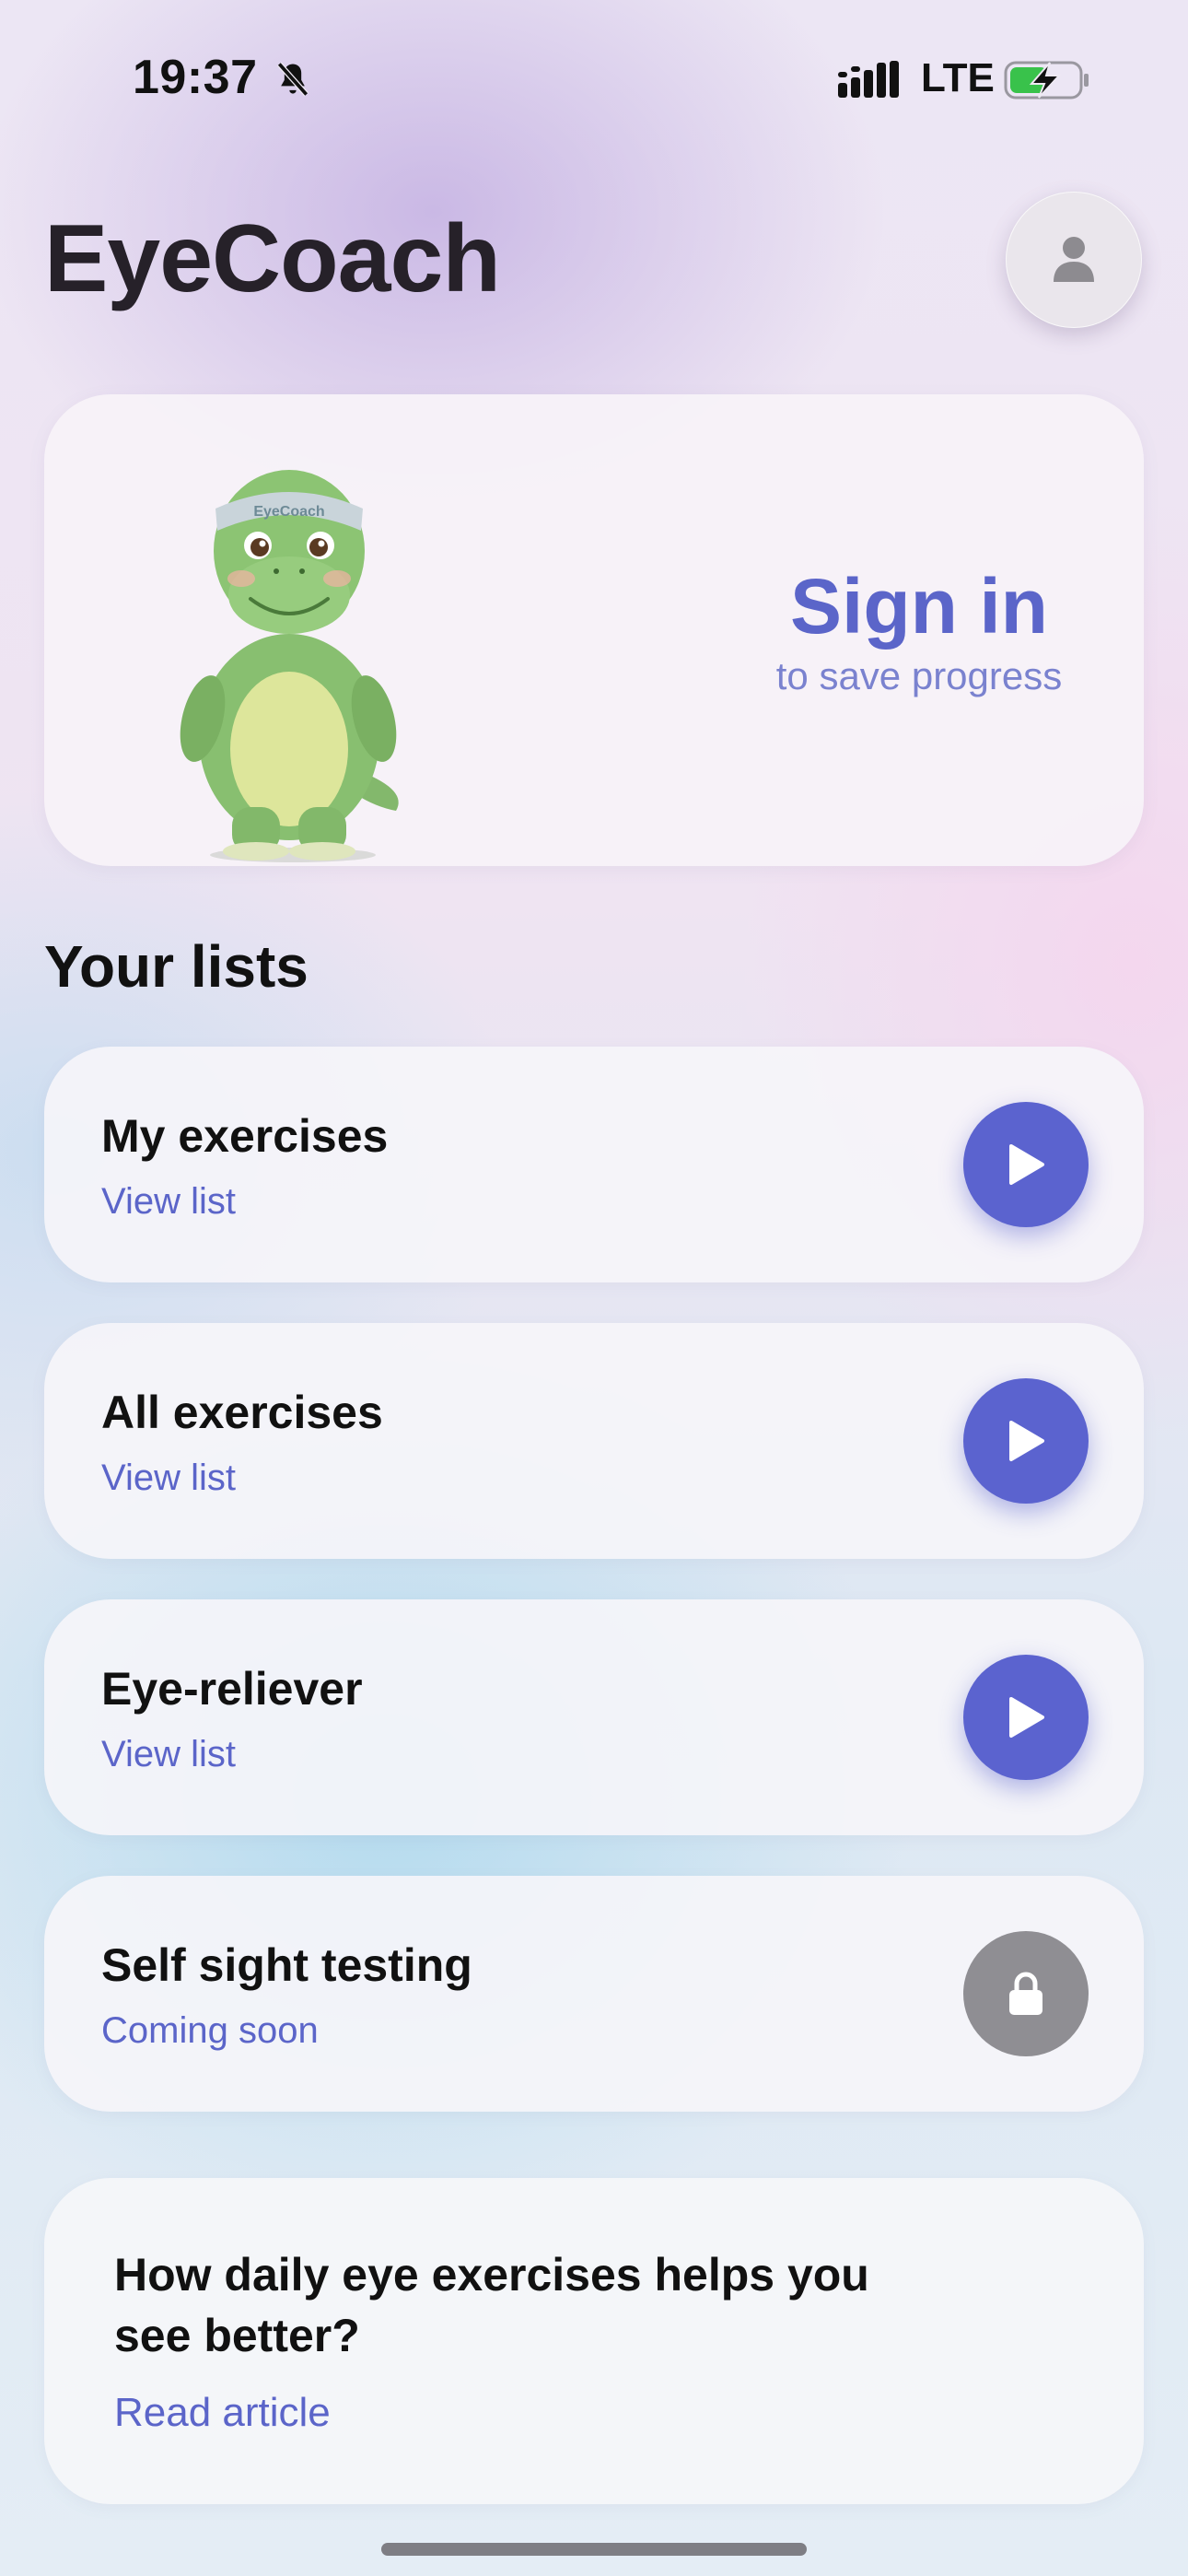 The image size is (1188, 2576). What do you see at coordinates (242, 1412) in the screenshot?
I see `list-item-title: All exercises` at bounding box center [242, 1412].